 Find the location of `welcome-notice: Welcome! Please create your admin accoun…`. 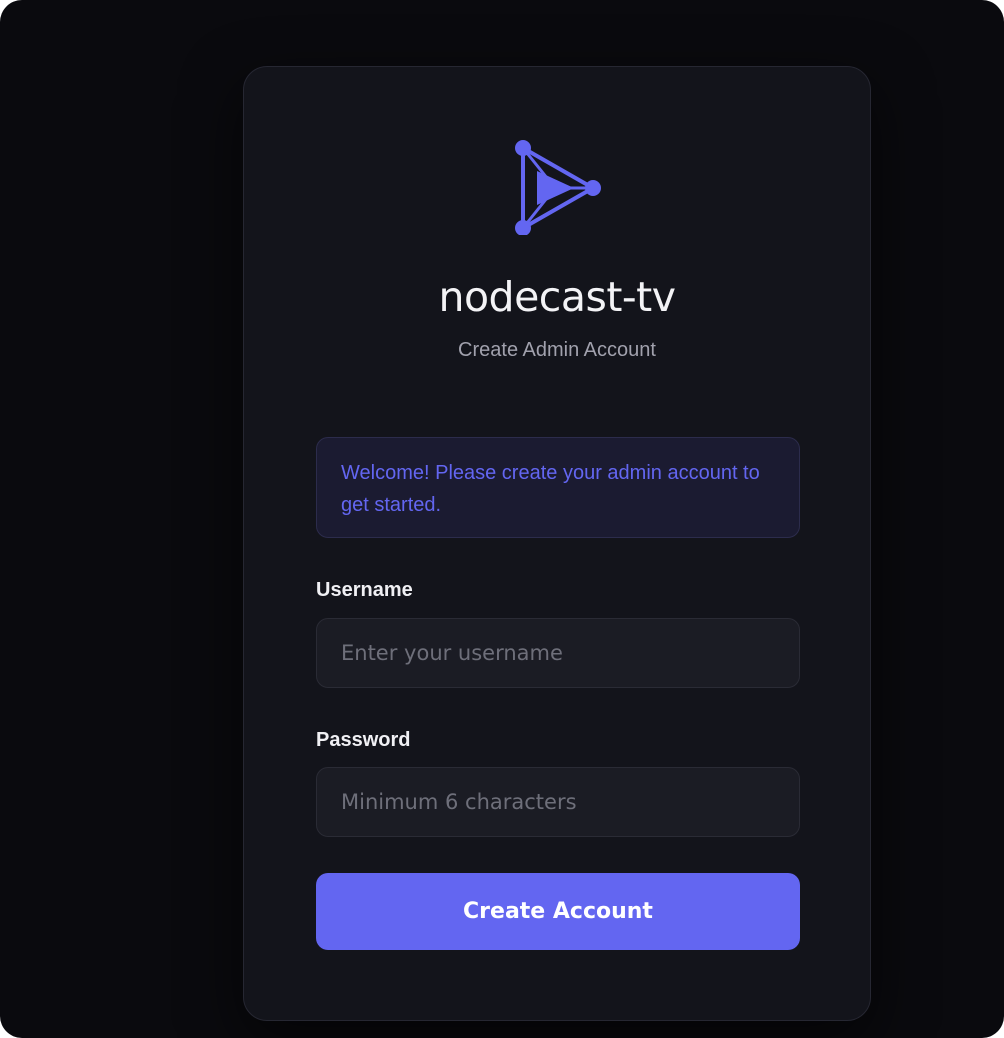

welcome-notice: Welcome! Please create your admin accoun… is located at coordinates (558, 487).